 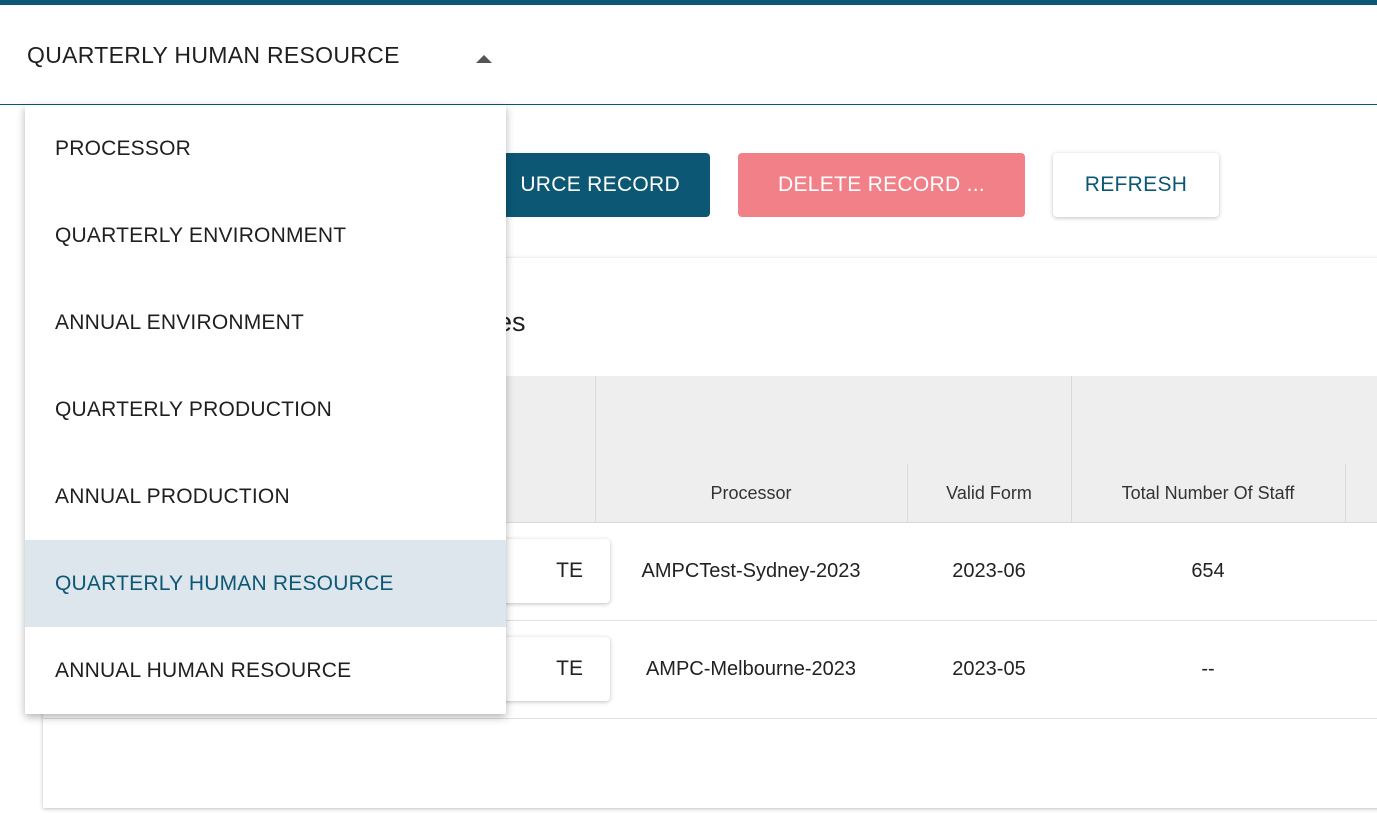 What do you see at coordinates (1136, 185) in the screenshot?
I see `refresh-button: REFRESH` at bounding box center [1136, 185].